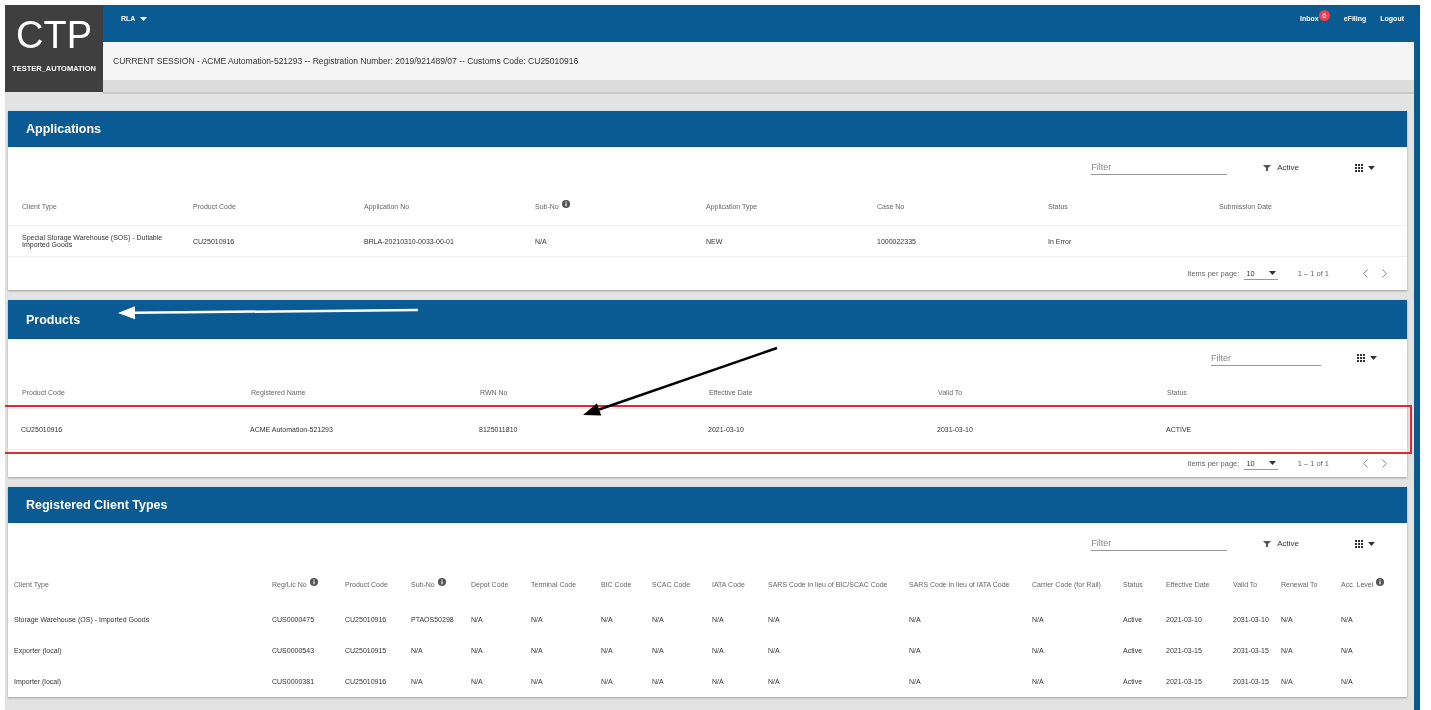  What do you see at coordinates (54, 35) in the screenshot?
I see `logo-text: CTP` at bounding box center [54, 35].